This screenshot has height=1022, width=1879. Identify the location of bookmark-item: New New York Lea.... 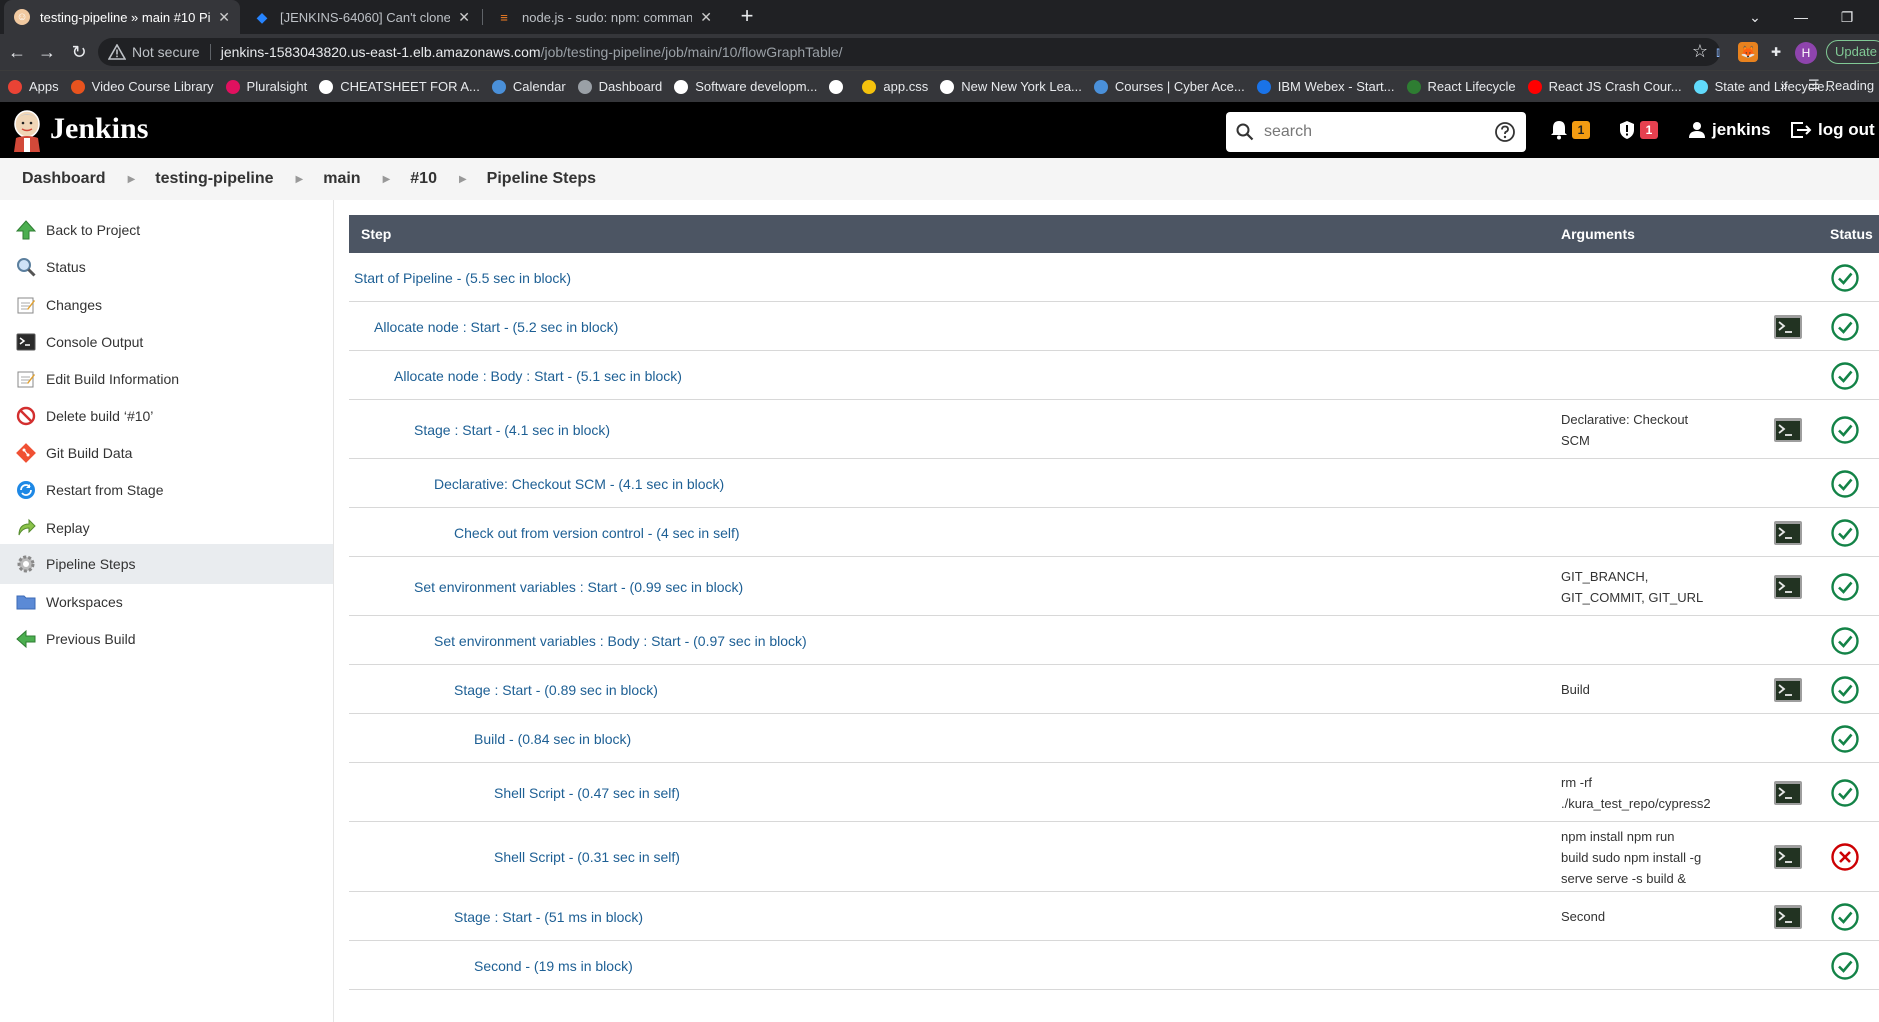
(1011, 86).